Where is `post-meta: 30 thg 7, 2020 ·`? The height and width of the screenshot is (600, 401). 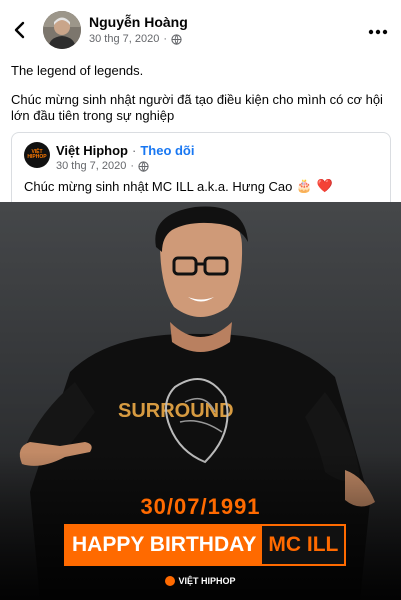
post-meta: 30 thg 7, 2020 · is located at coordinates (135, 39).